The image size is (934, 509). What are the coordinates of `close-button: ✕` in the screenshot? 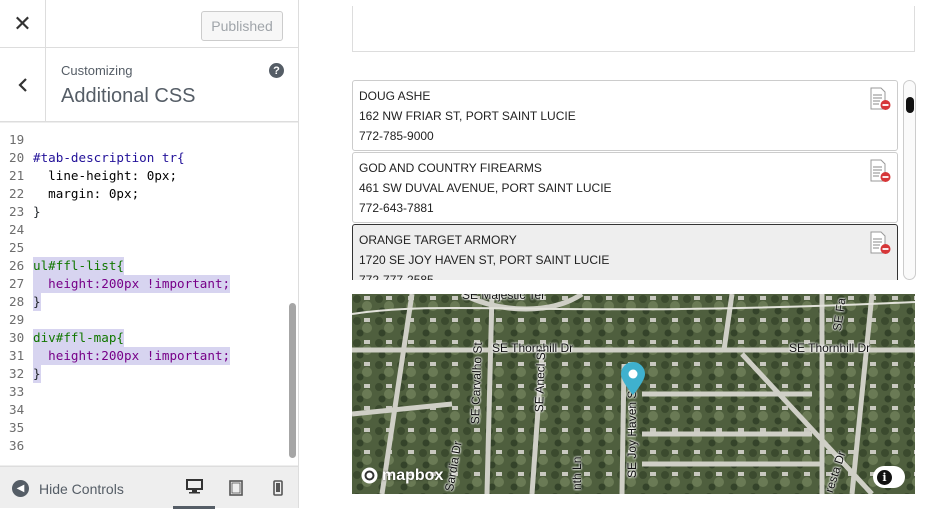 It's located at (23, 24).